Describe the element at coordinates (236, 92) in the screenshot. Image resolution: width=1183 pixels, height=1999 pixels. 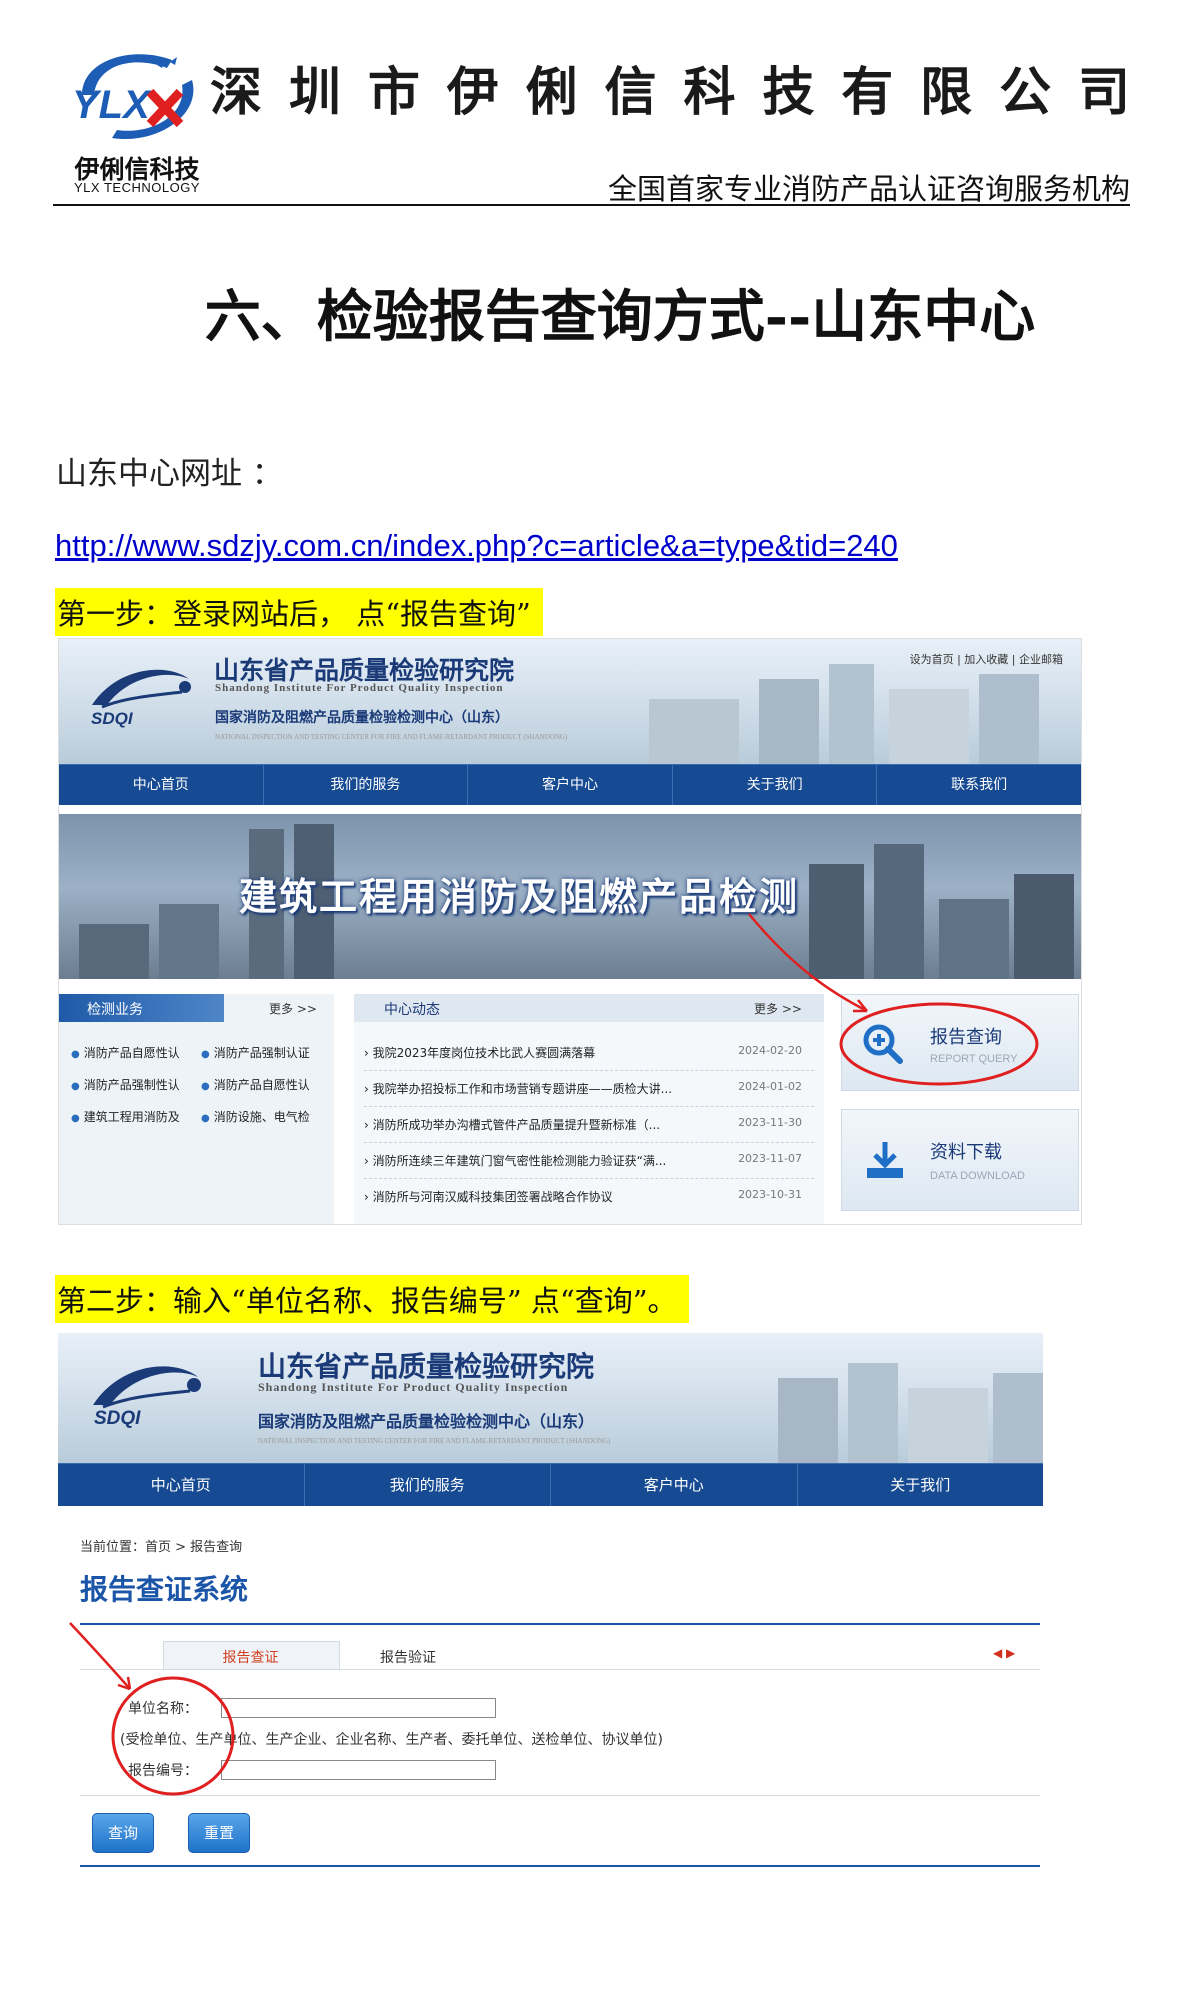
I see `company-char: 深` at that location.